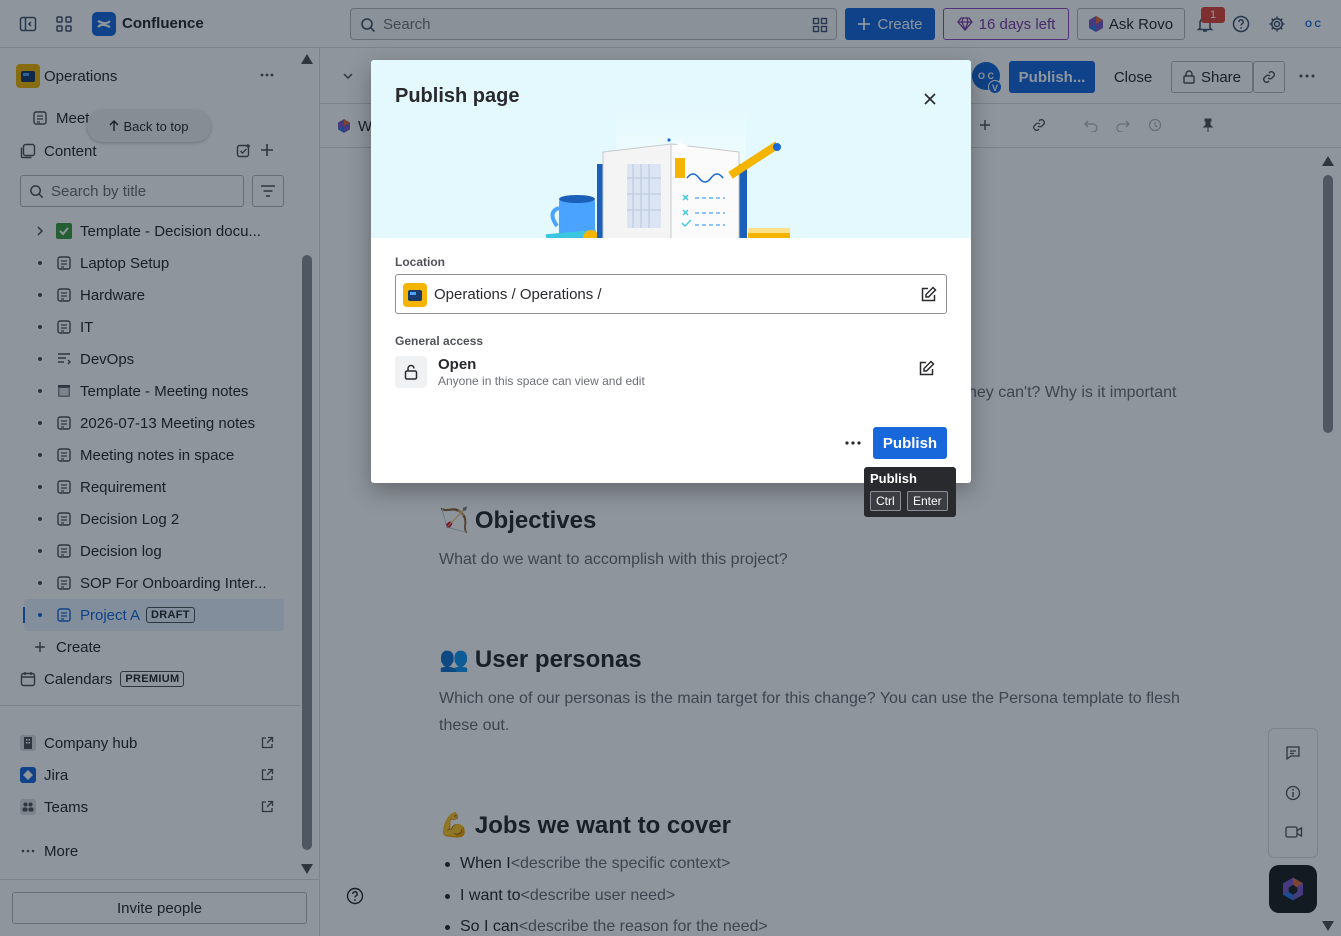  Describe the element at coordinates (885, 501) in the screenshot. I see `ctrl-key: Ctrl` at that location.